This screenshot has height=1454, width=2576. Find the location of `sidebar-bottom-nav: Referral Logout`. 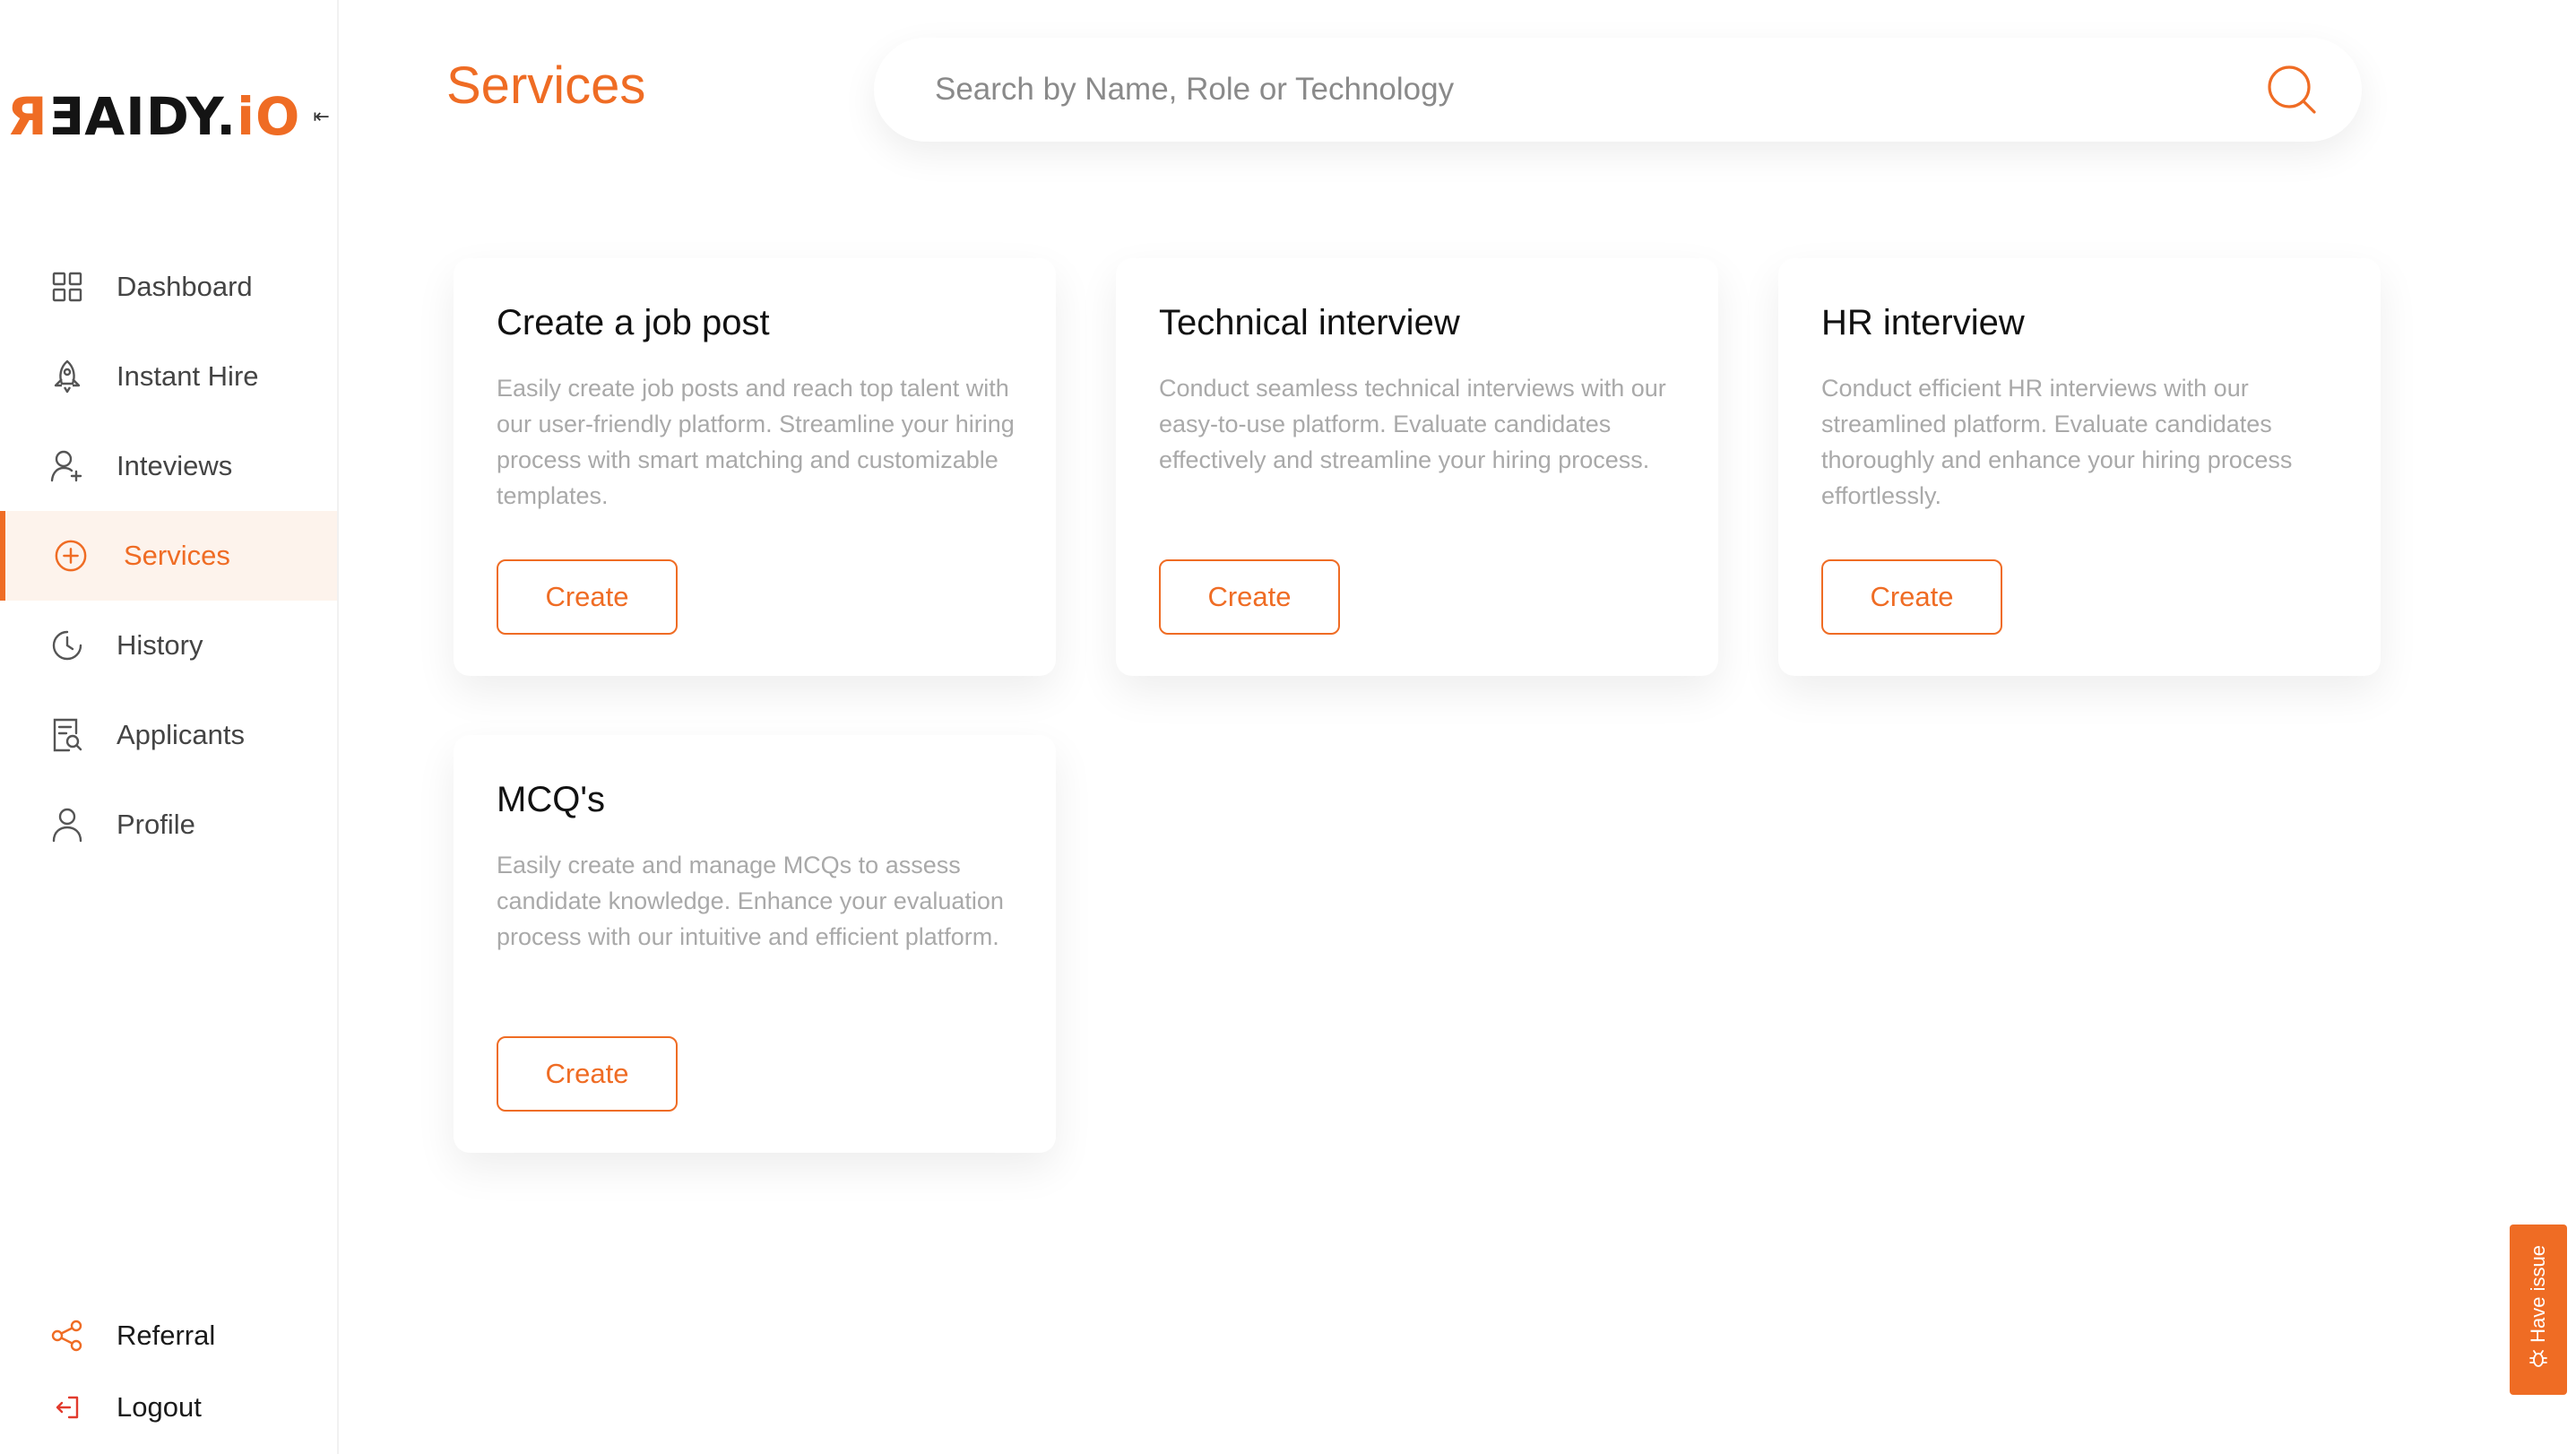

sidebar-bottom-nav: Referral Logout is located at coordinates (168, 1371).